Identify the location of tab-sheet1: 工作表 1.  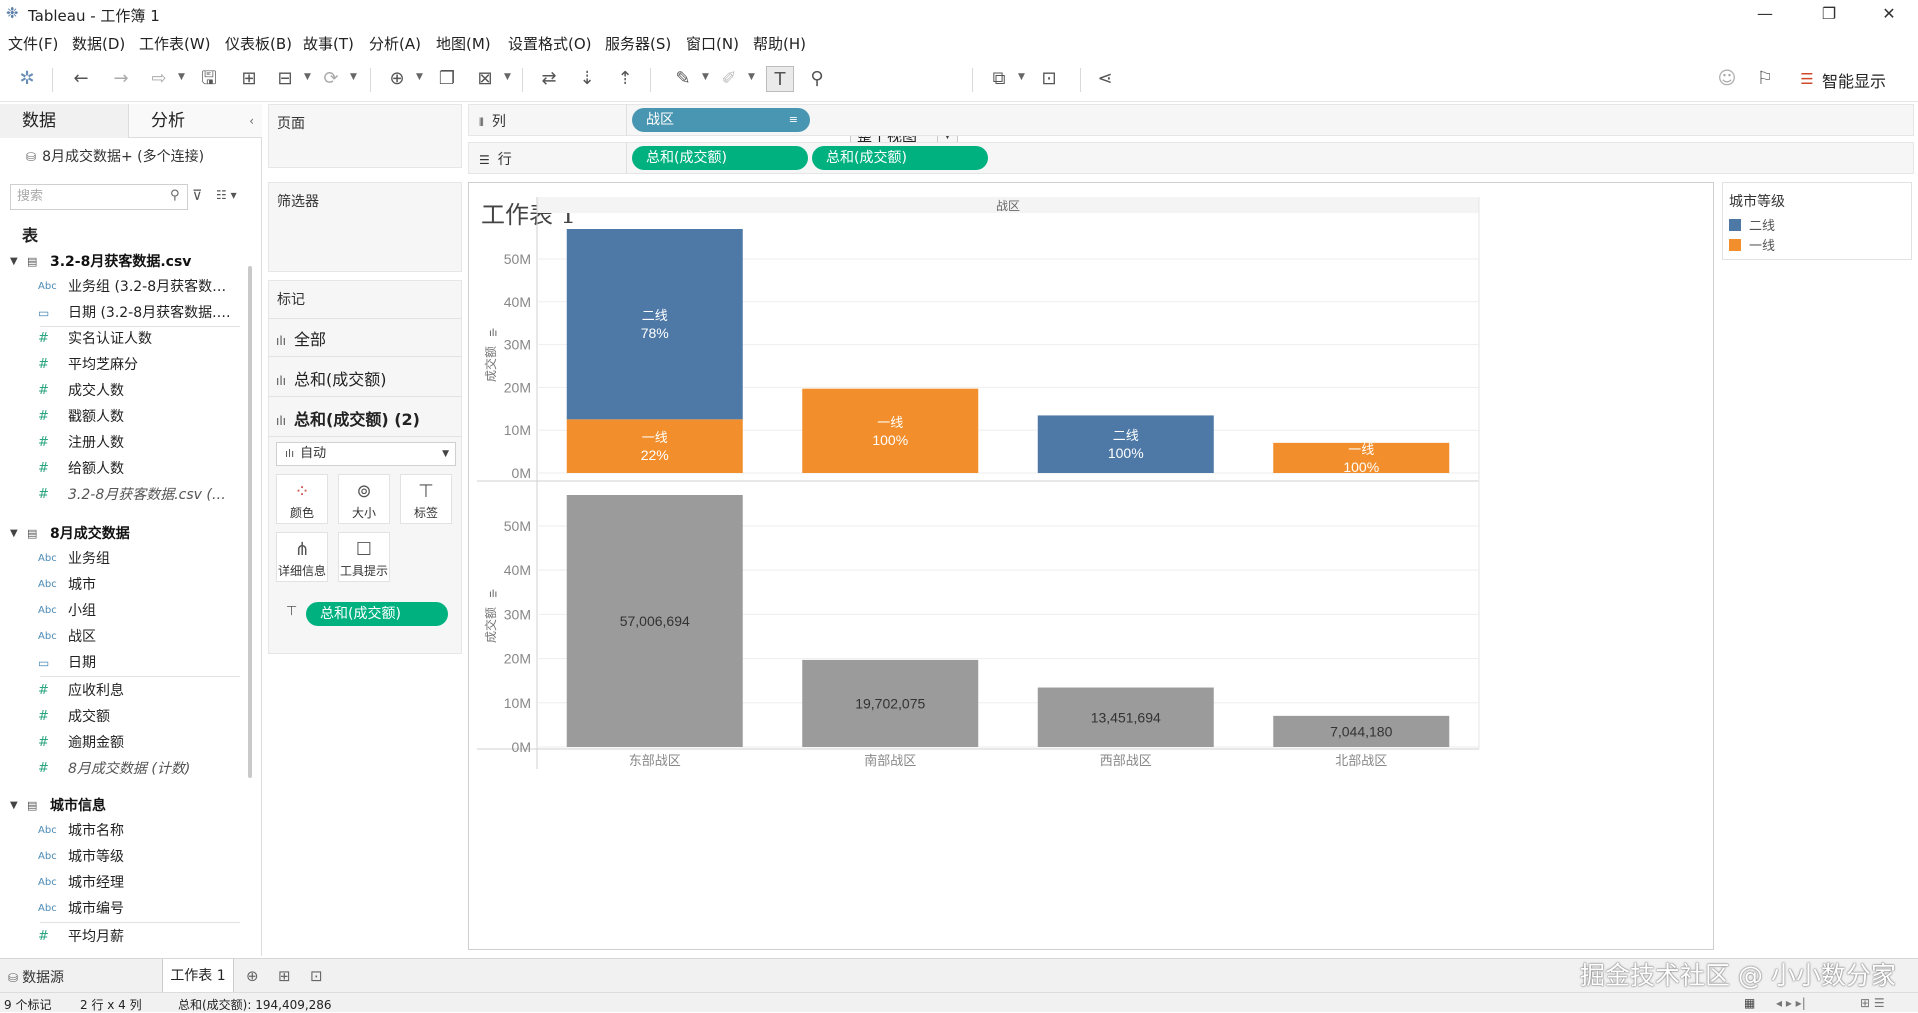
(198, 976).